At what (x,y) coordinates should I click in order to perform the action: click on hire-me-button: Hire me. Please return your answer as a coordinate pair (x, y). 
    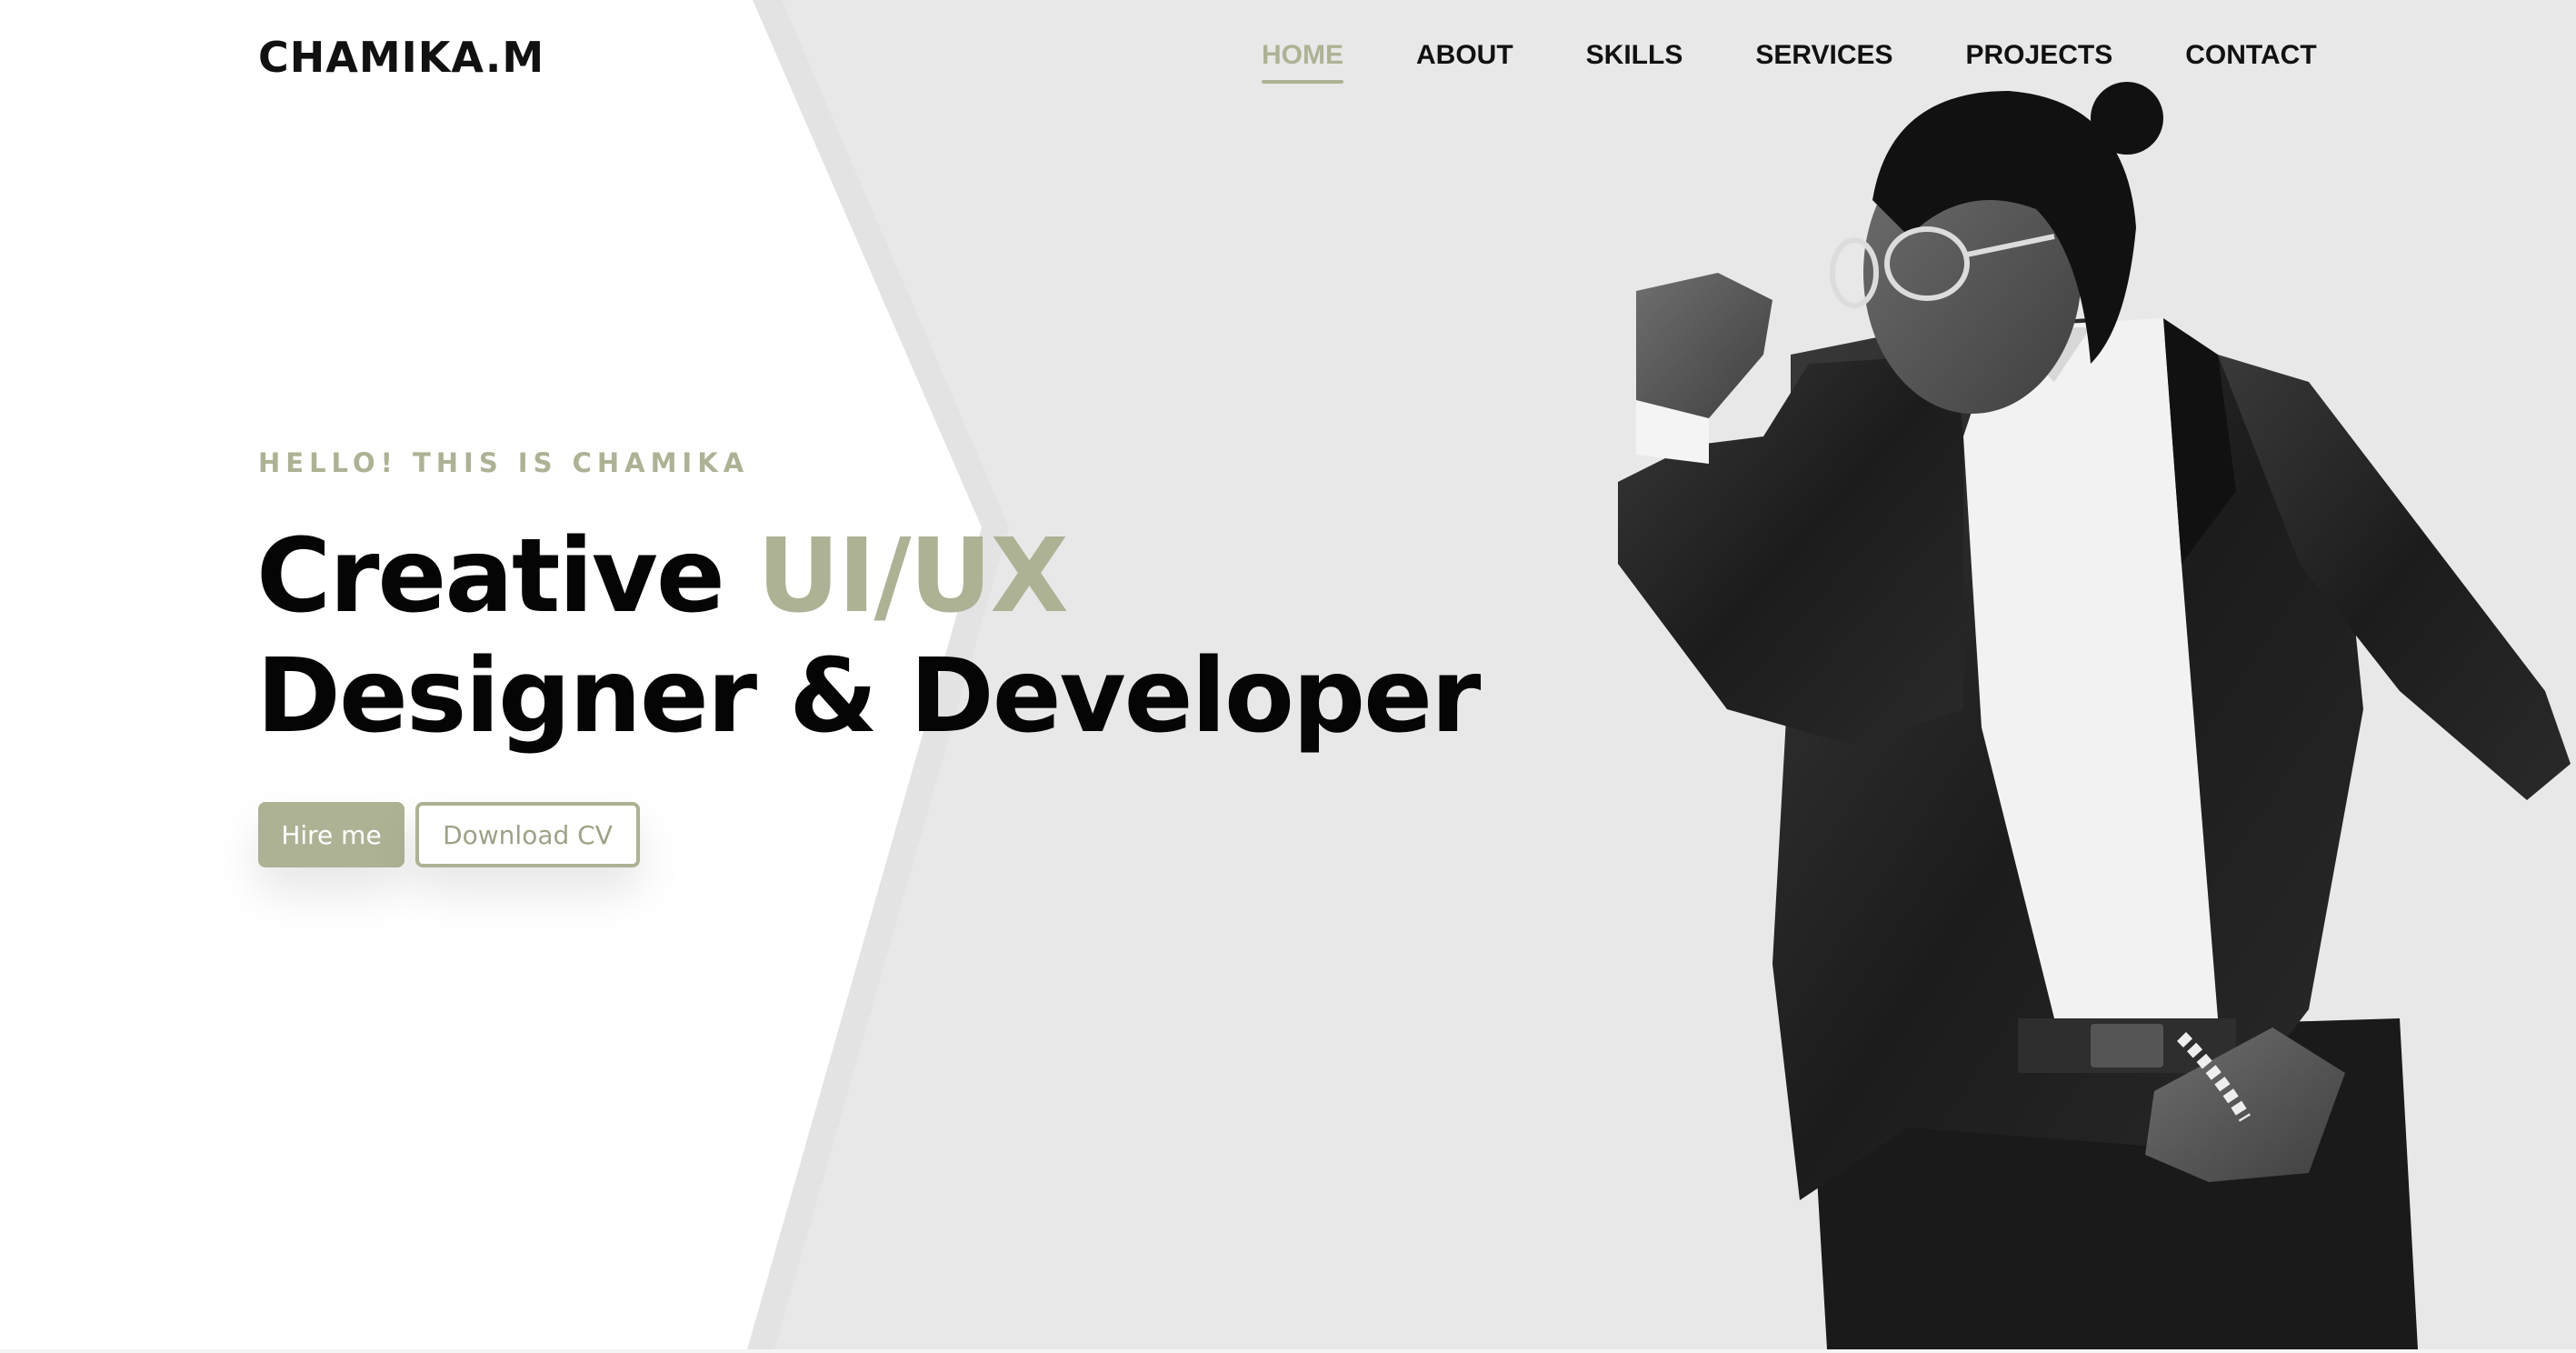
    Looking at the image, I should click on (331, 835).